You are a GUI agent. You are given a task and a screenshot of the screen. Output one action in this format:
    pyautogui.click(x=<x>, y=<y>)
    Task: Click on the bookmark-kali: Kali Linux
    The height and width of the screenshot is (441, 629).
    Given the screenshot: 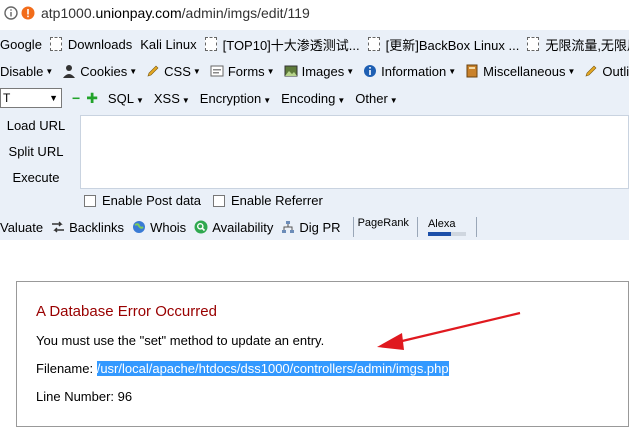 What is the action you would take?
    pyautogui.click(x=168, y=44)
    